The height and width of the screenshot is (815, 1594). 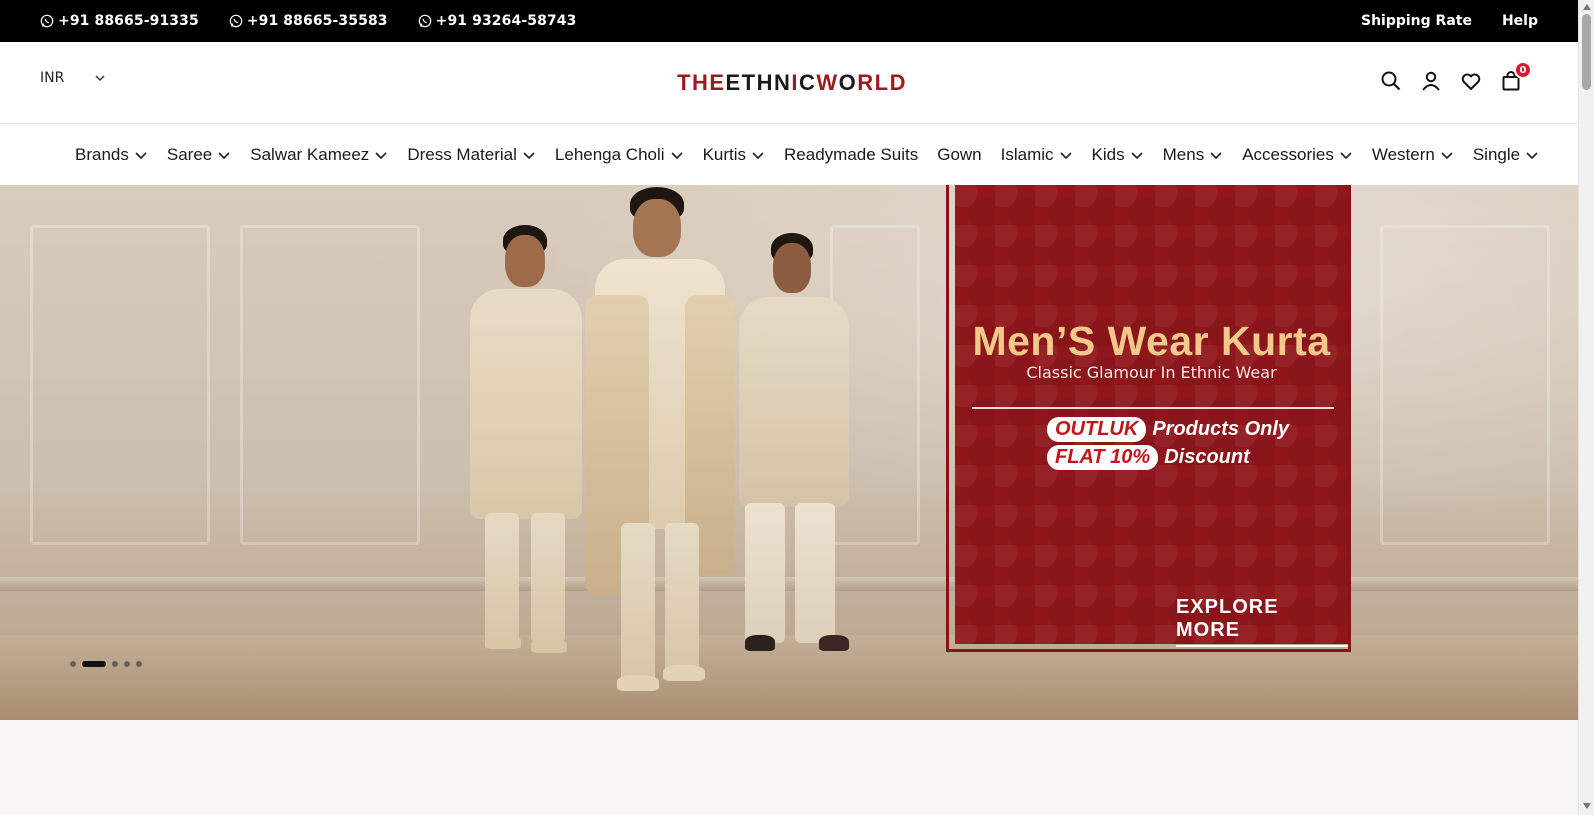 I want to click on nav-item-western: Western, so click(x=1413, y=155).